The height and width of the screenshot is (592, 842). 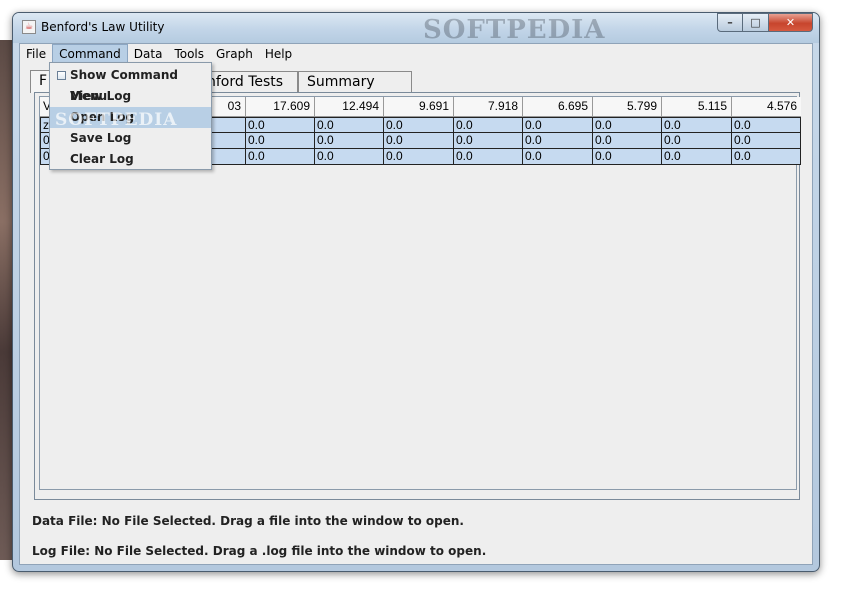 What do you see at coordinates (36, 54) in the screenshot?
I see `menu-file: File` at bounding box center [36, 54].